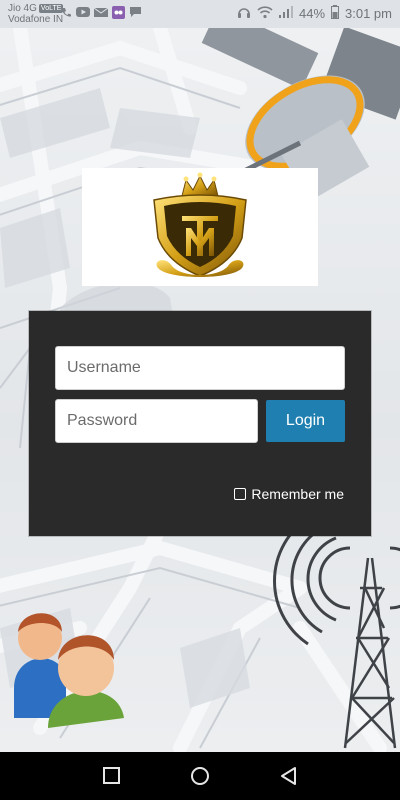 This screenshot has width=400, height=800. I want to click on notification-icons, so click(101, 14).